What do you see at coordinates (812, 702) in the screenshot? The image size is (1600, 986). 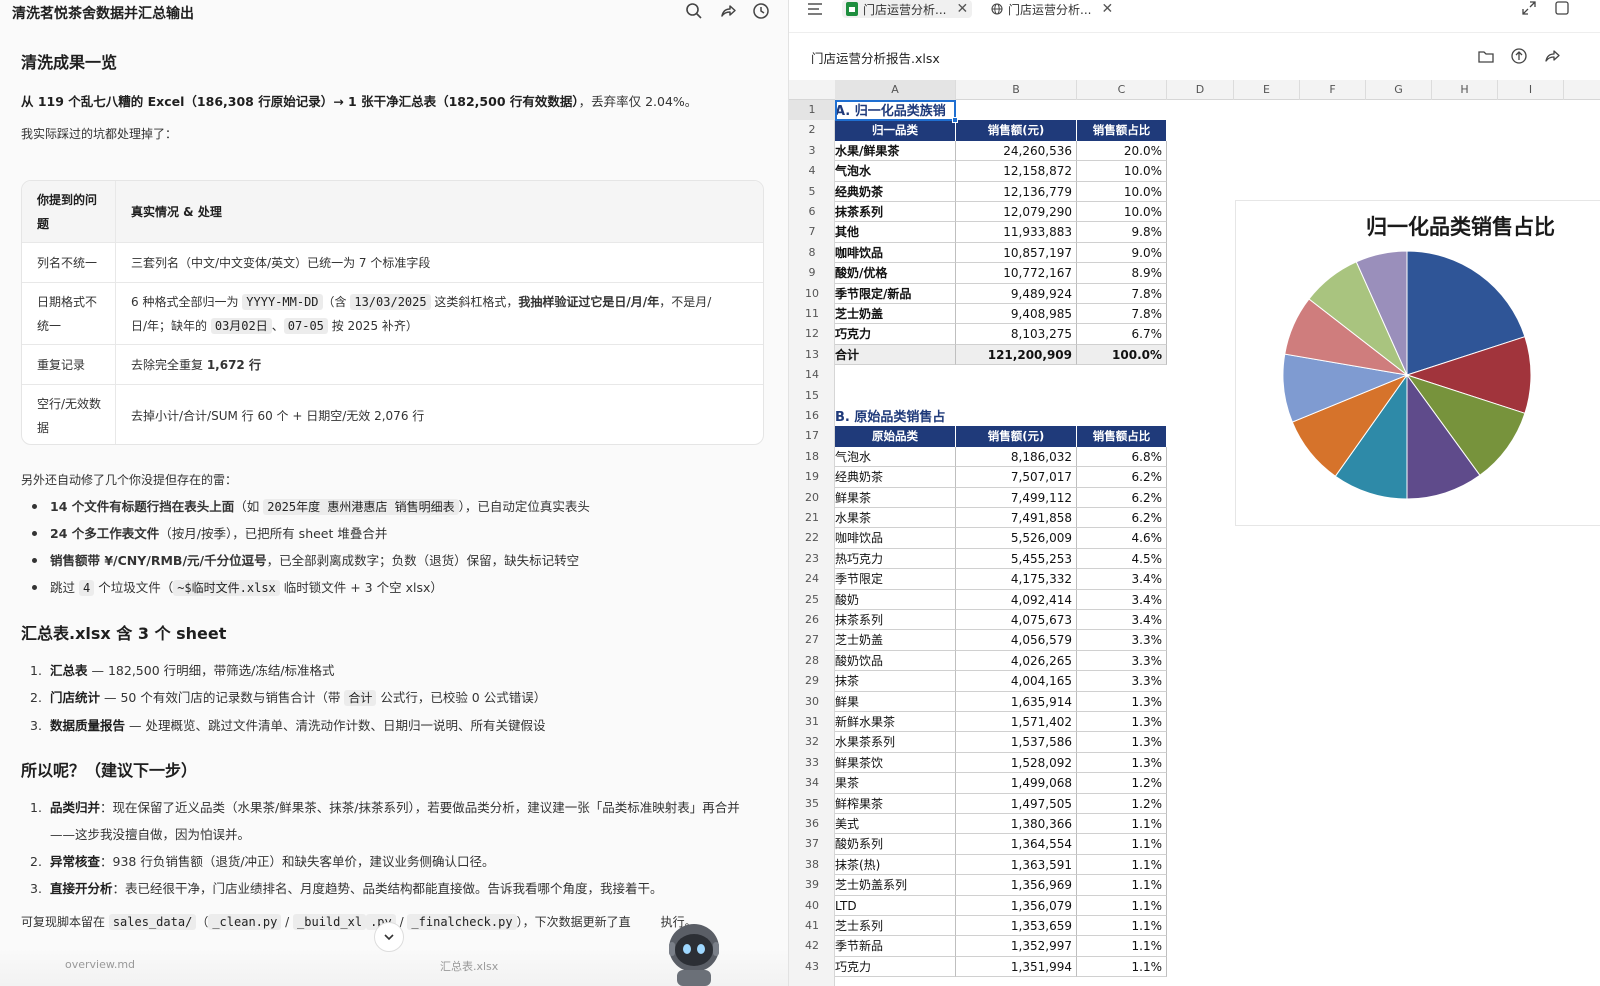 I see `row-header: 30` at bounding box center [812, 702].